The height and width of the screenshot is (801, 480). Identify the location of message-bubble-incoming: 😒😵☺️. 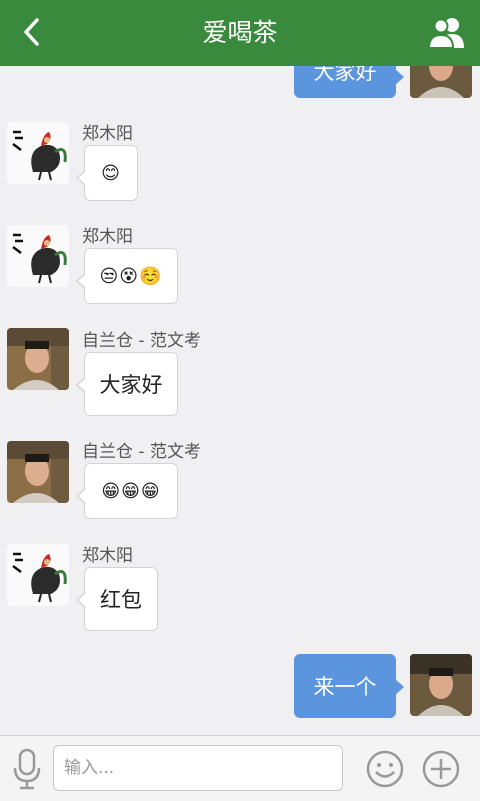
(127, 276).